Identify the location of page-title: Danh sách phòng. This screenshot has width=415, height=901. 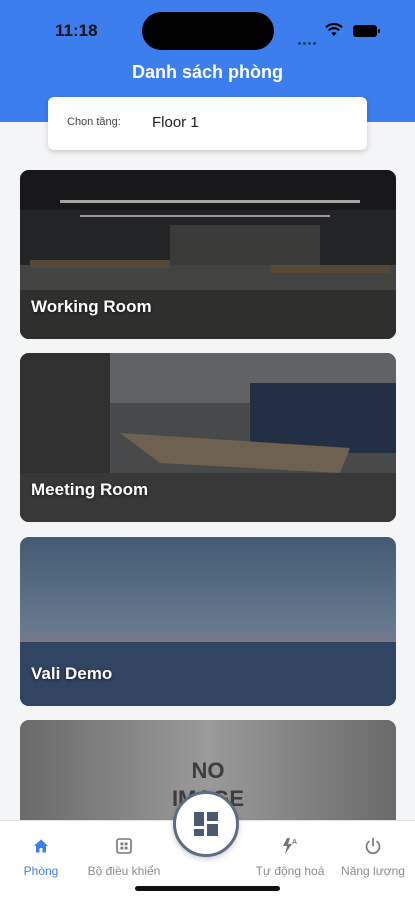
(207, 72).